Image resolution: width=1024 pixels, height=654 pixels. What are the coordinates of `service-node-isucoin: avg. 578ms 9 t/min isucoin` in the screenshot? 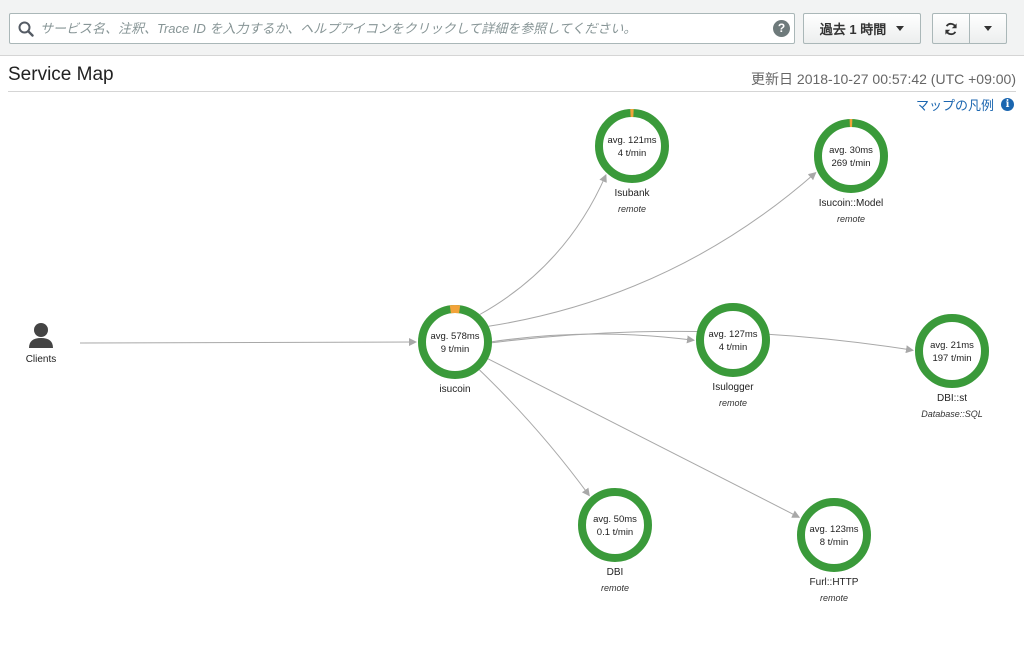 It's located at (455, 350).